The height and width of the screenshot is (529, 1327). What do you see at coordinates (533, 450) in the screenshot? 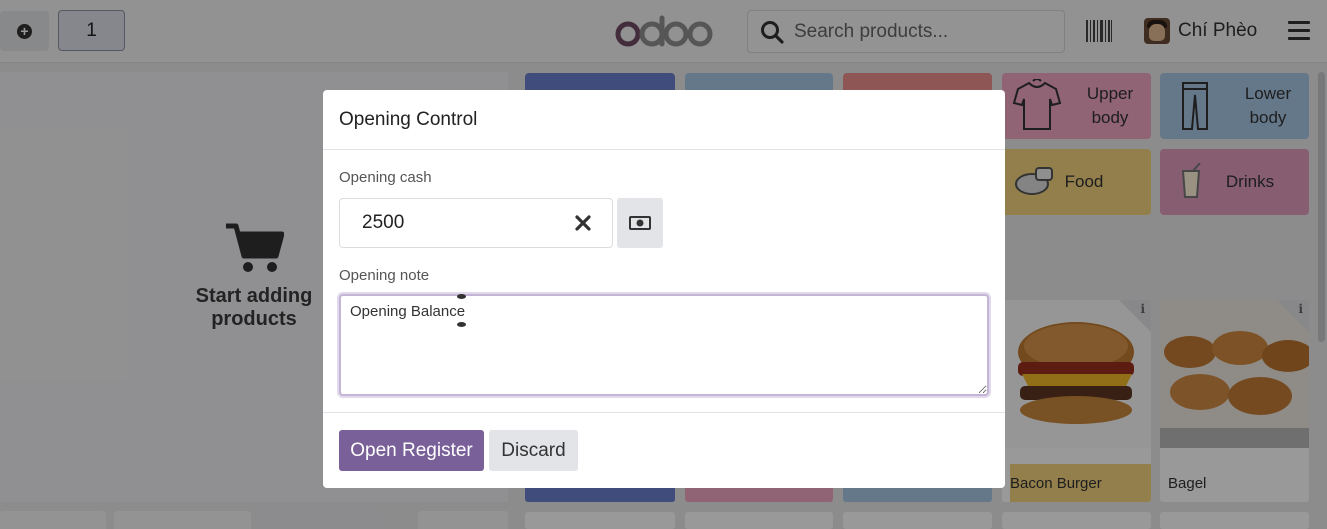
I see `discard-button: Discard` at bounding box center [533, 450].